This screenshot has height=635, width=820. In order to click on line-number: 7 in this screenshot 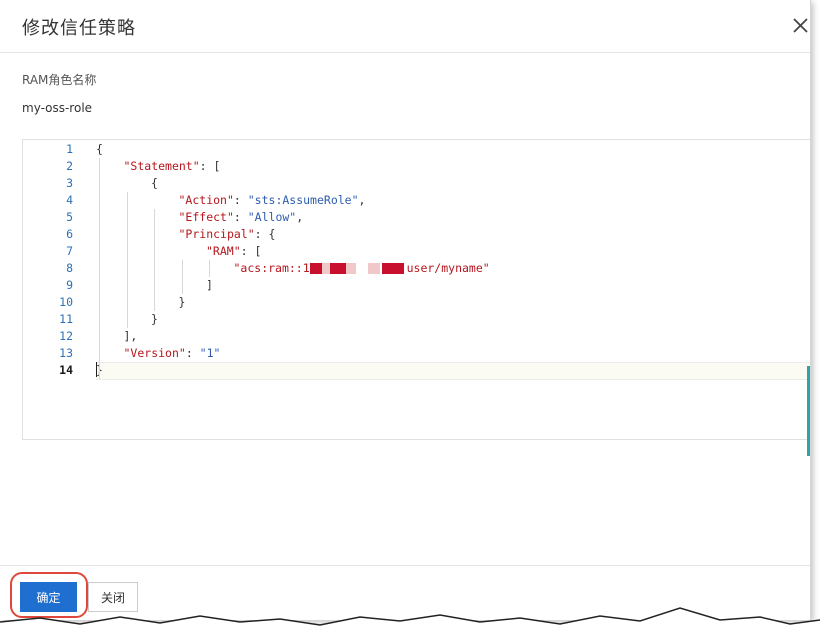, I will do `click(69, 251)`.